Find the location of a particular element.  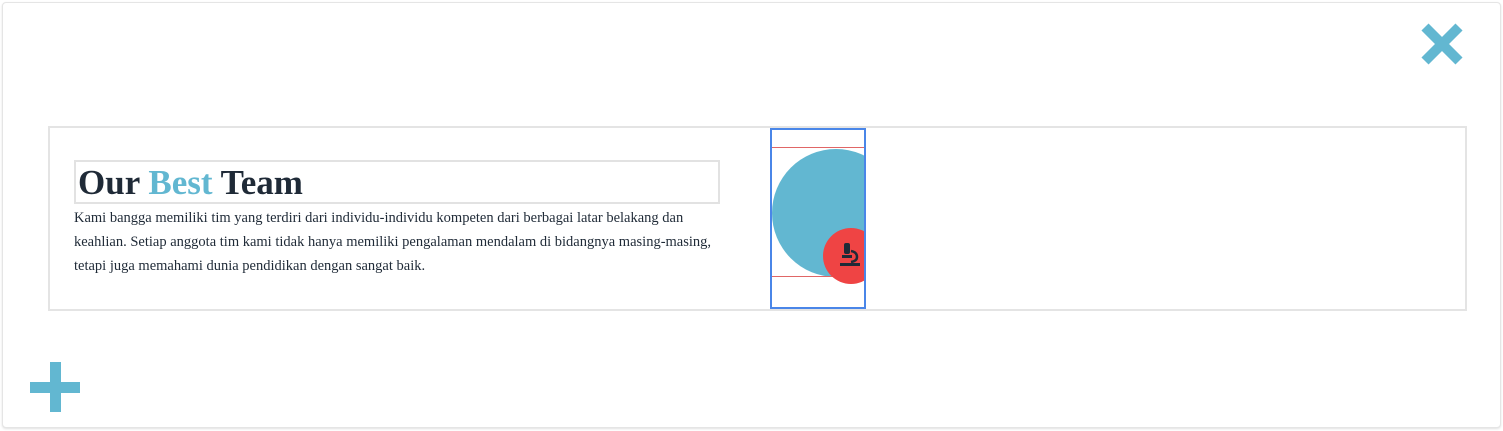

section-title: Our Best Team is located at coordinates (190, 183).